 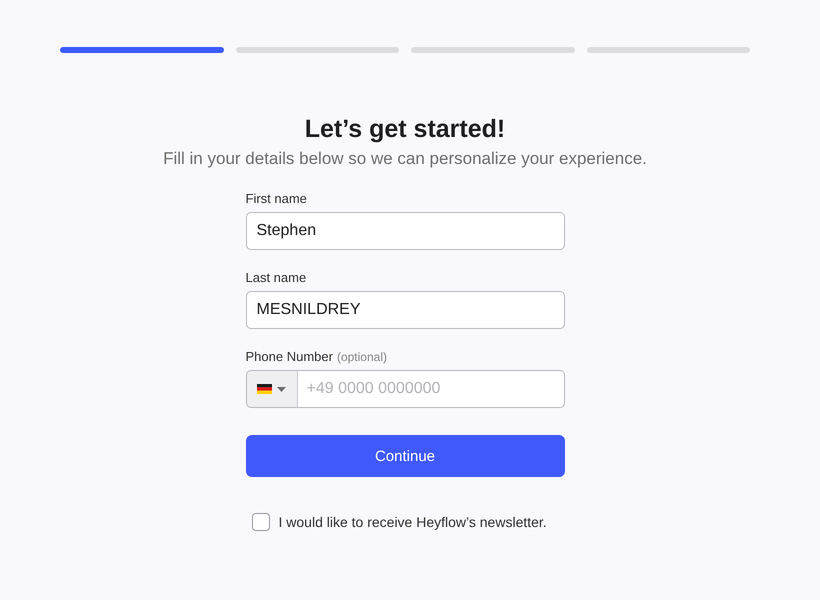 What do you see at coordinates (261, 522) in the screenshot?
I see `newsletter-checkbox` at bounding box center [261, 522].